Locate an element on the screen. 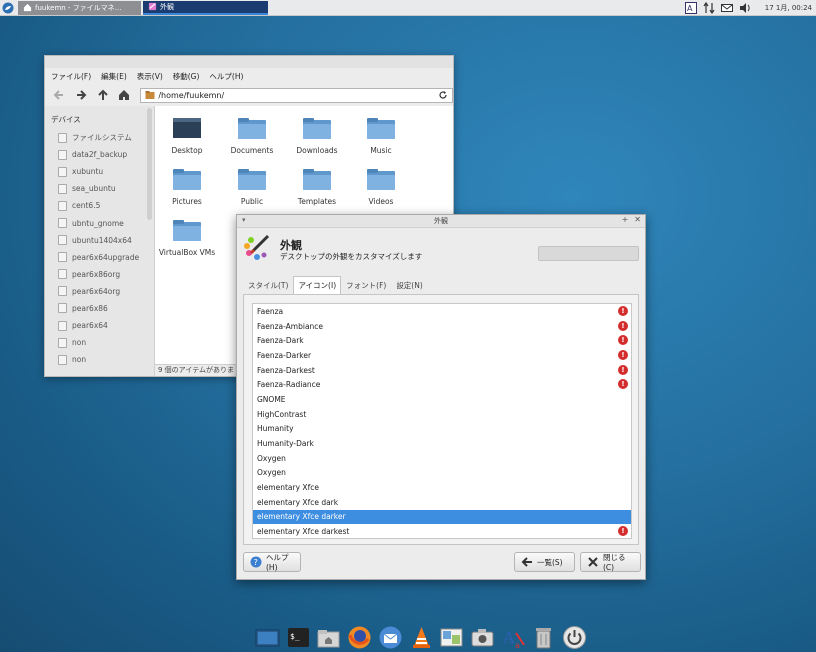 The height and width of the screenshot is (652, 816). folder-label: Desktop is located at coordinates (187, 150).